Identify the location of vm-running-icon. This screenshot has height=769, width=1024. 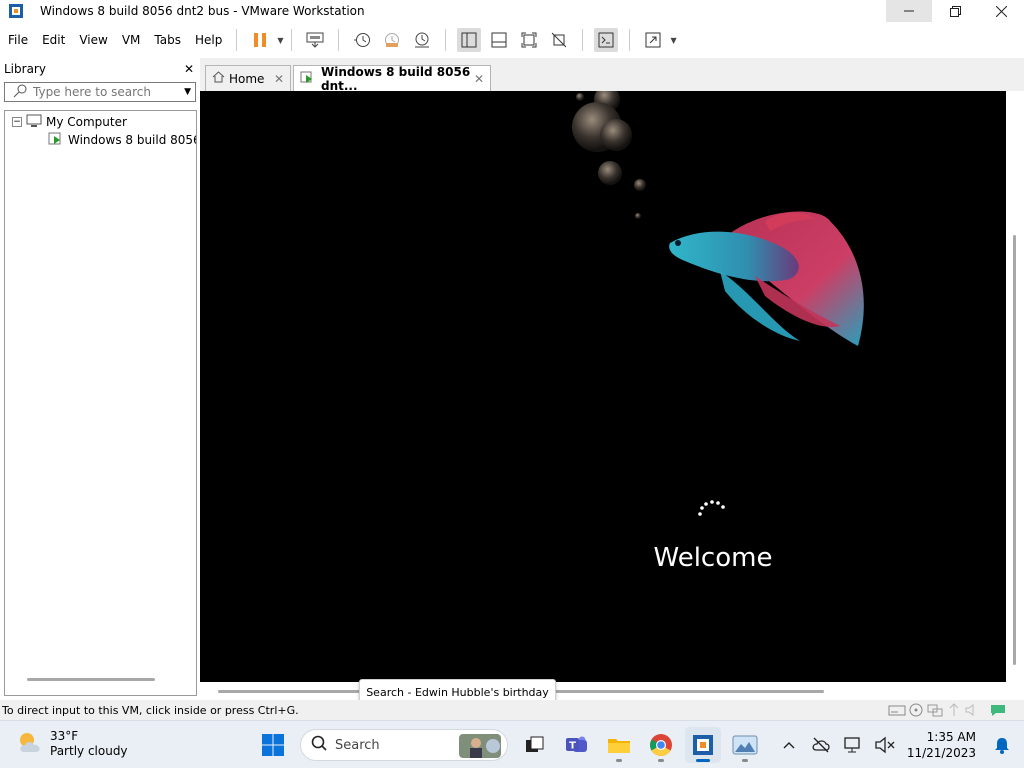
(56, 140).